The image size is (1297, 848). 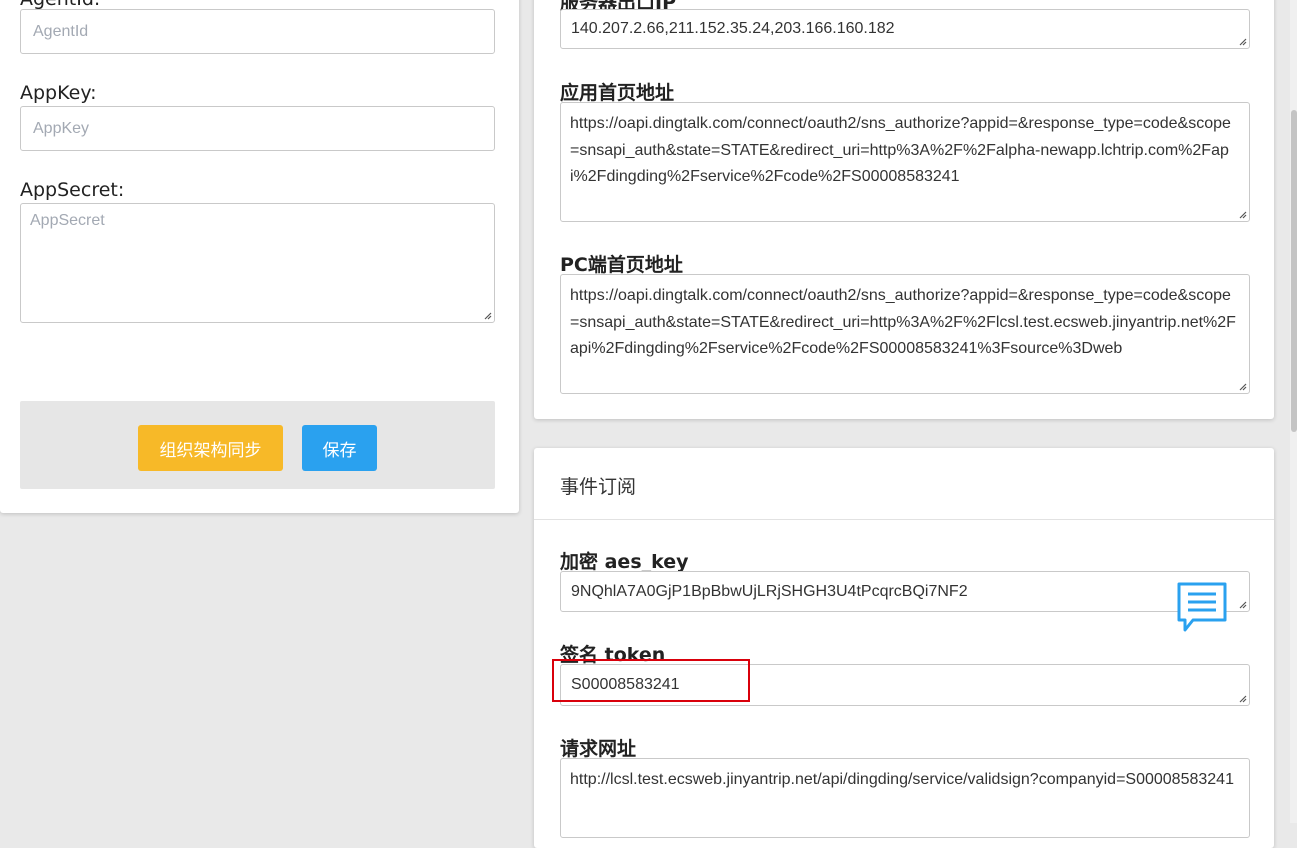 I want to click on request-url-label: 请求网址, so click(x=598, y=749).